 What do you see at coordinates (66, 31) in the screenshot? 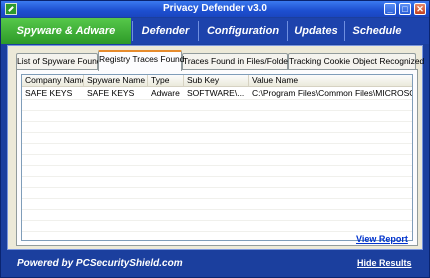
I see `nav-spyware-adware: Spyware & Adware` at bounding box center [66, 31].